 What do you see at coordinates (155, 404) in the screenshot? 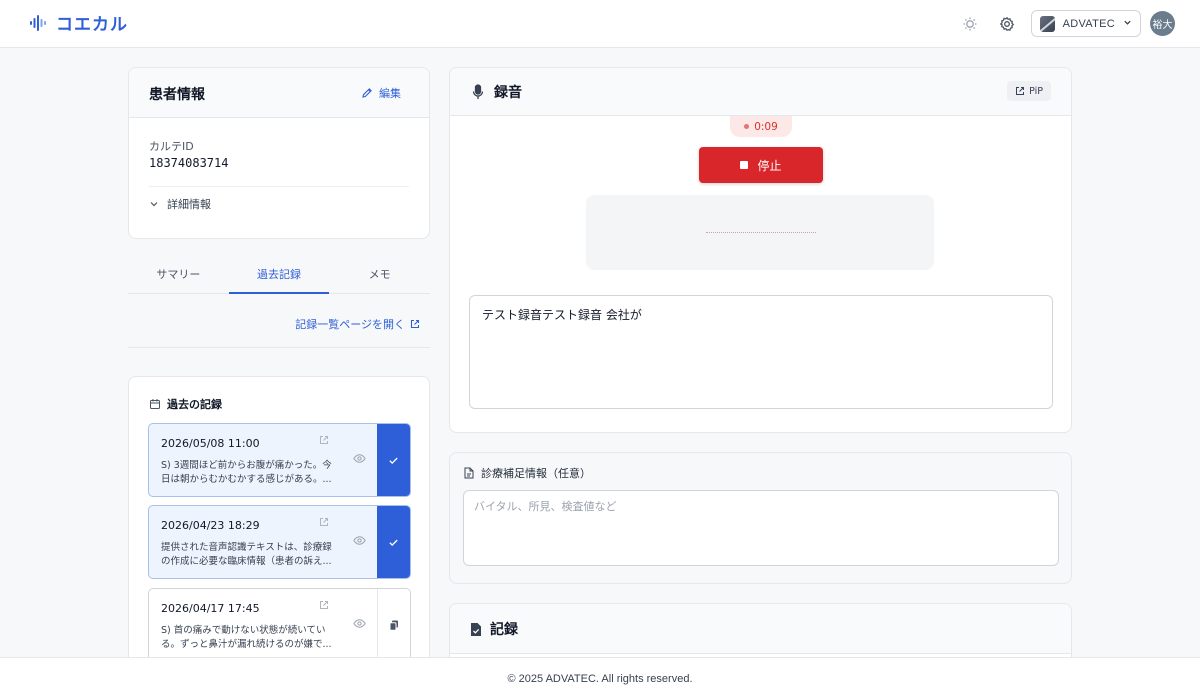
I see `calendar-icon` at bounding box center [155, 404].